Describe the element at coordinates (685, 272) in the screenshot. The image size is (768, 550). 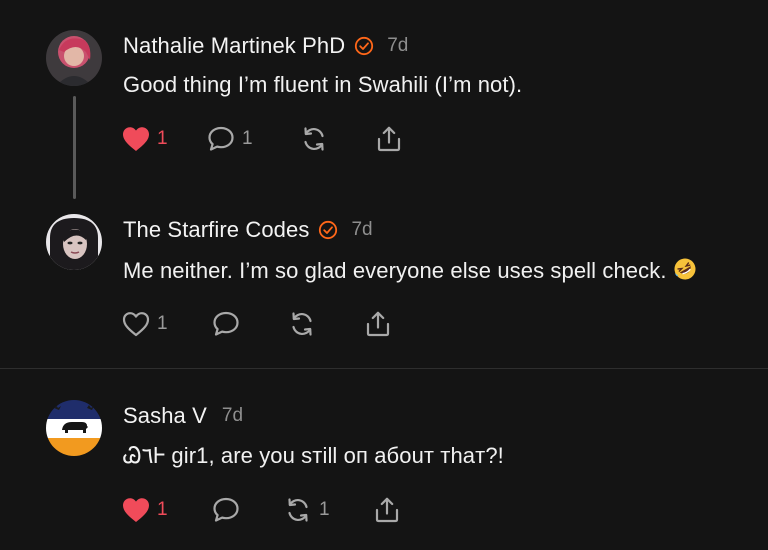
I see `rolling-on-floor-laughing-emoji` at that location.